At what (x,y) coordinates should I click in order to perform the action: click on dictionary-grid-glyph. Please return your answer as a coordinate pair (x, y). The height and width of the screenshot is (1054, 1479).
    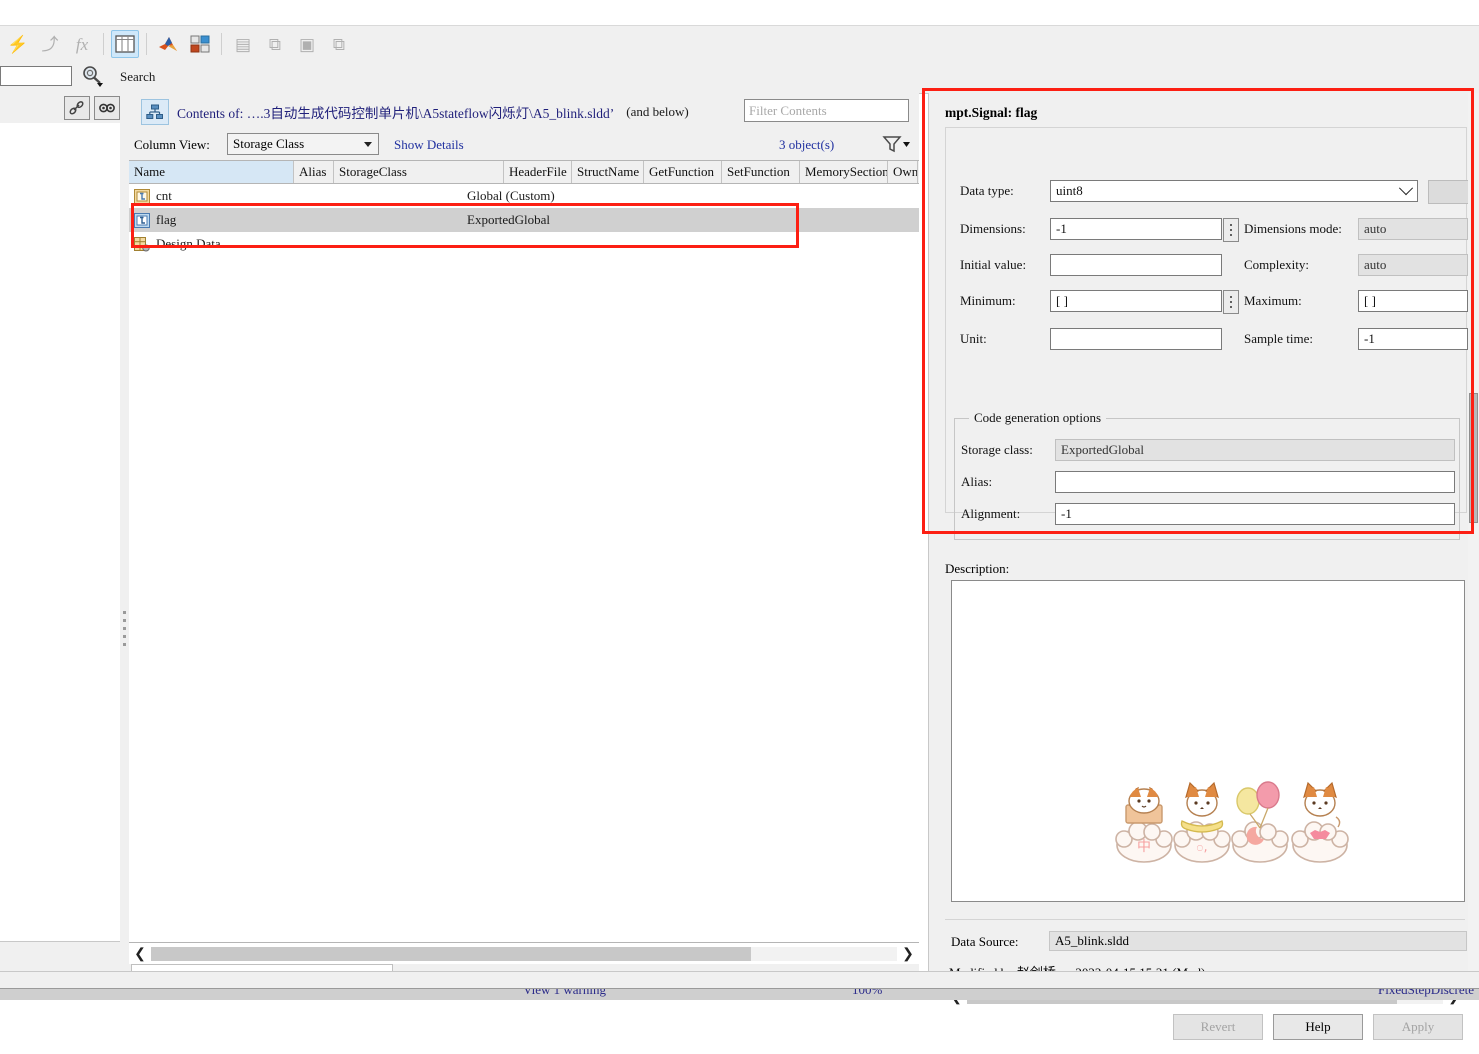
    Looking at the image, I should click on (200, 44).